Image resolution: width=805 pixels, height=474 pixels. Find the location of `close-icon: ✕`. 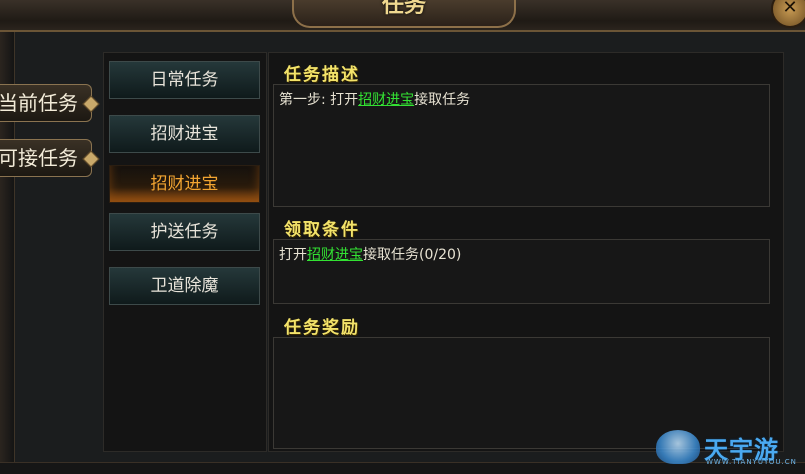

close-icon: ✕ is located at coordinates (790, 9).